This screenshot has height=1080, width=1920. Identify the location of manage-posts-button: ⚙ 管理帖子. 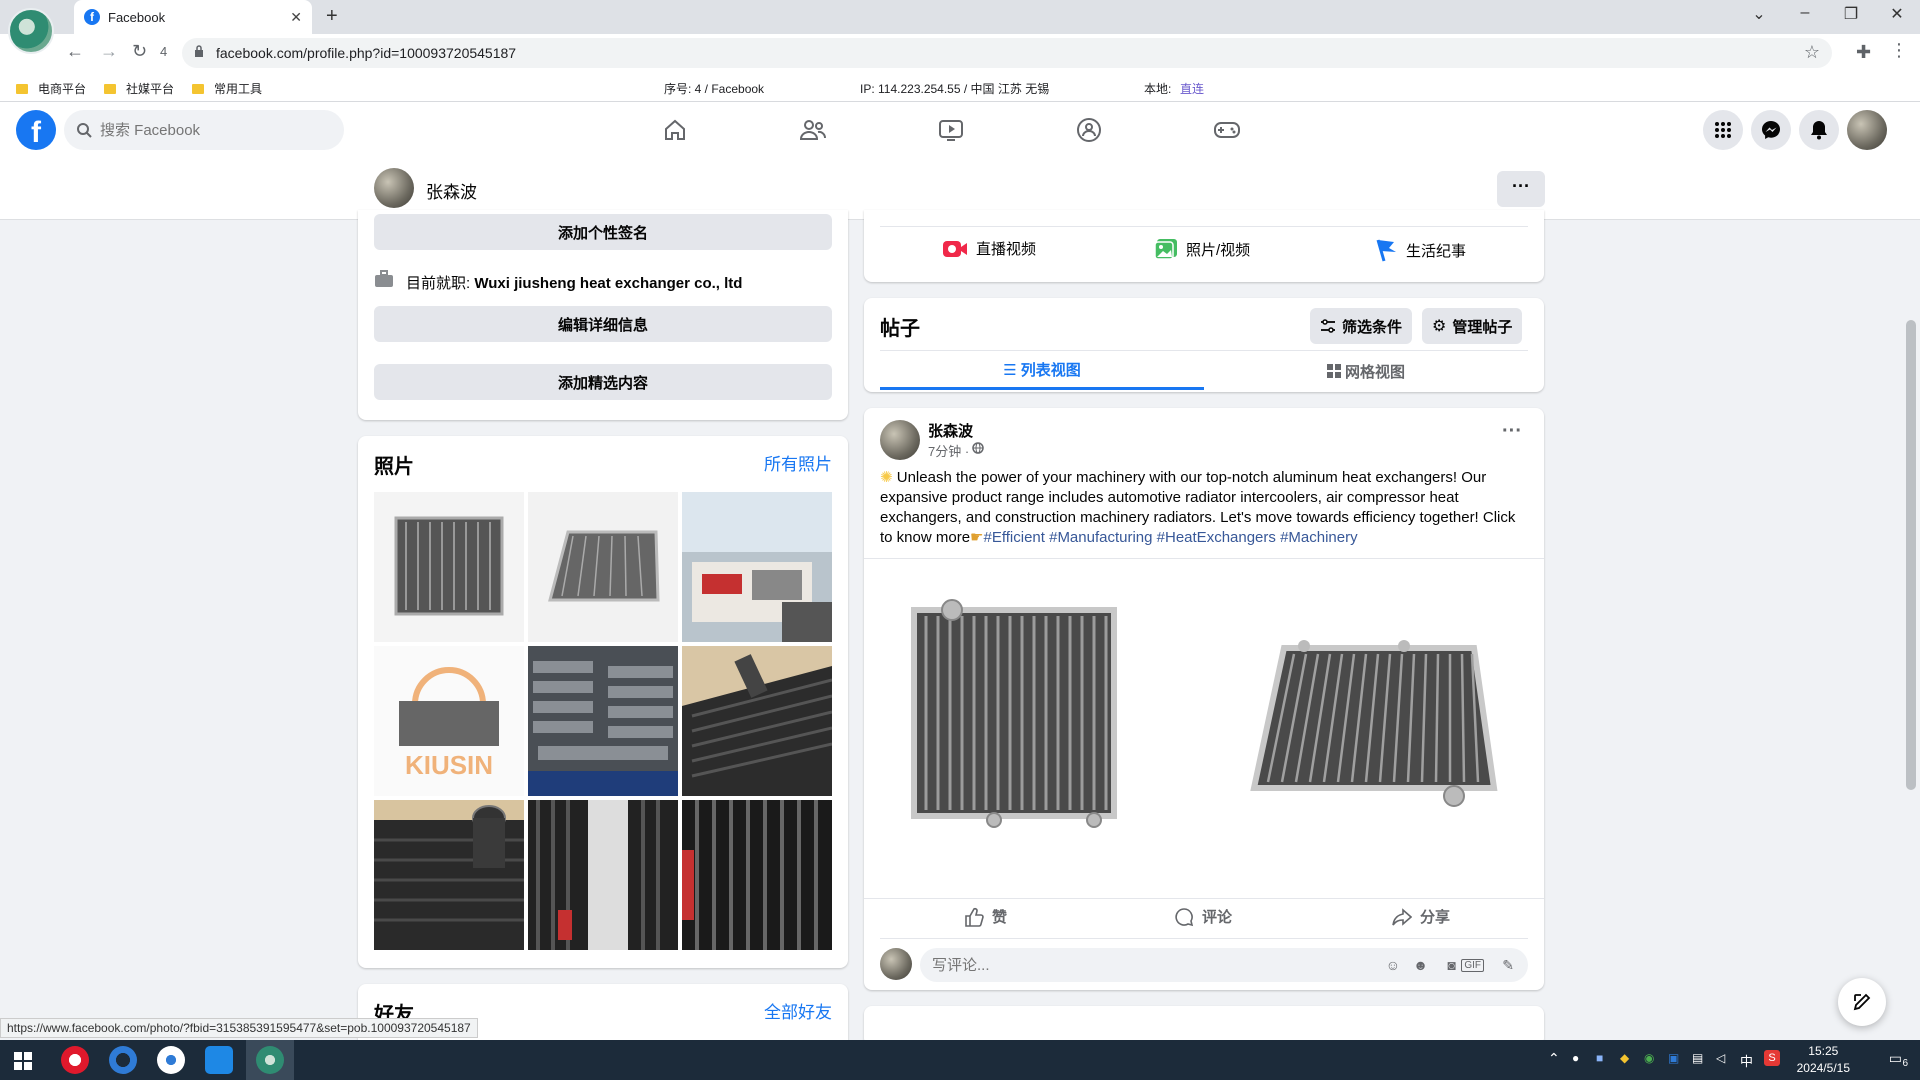
(1472, 326).